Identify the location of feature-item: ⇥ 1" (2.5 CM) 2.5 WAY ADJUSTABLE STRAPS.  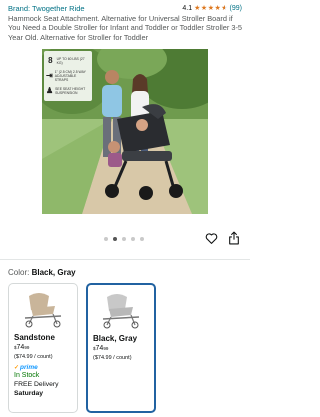
(68, 75).